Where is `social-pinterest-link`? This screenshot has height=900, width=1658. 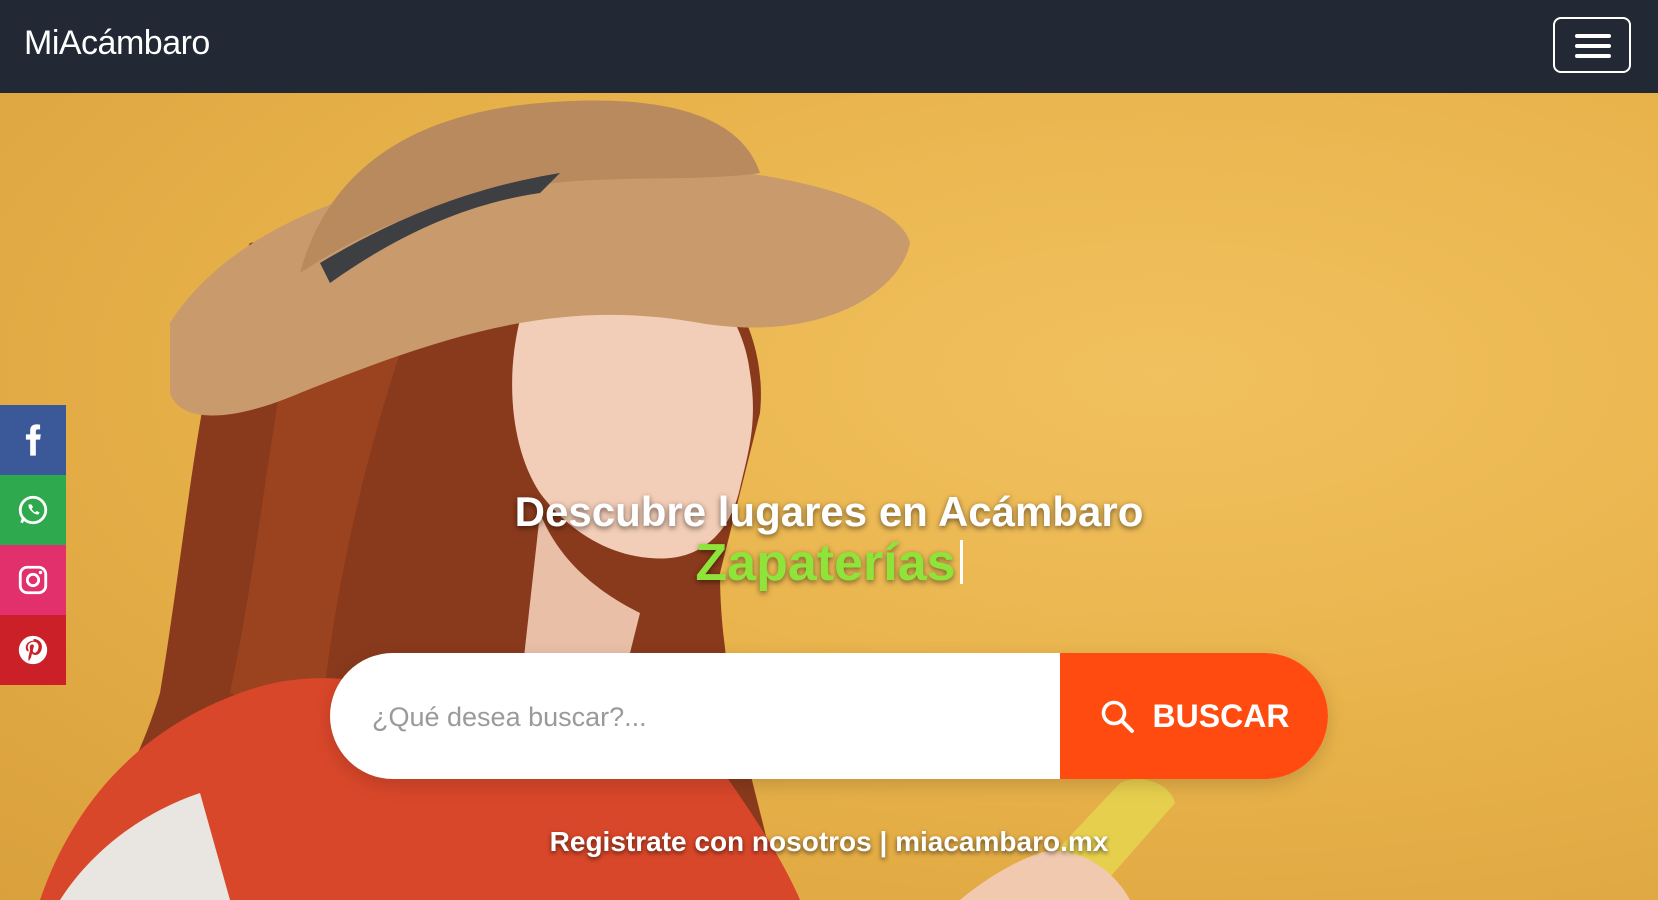 social-pinterest-link is located at coordinates (33, 650).